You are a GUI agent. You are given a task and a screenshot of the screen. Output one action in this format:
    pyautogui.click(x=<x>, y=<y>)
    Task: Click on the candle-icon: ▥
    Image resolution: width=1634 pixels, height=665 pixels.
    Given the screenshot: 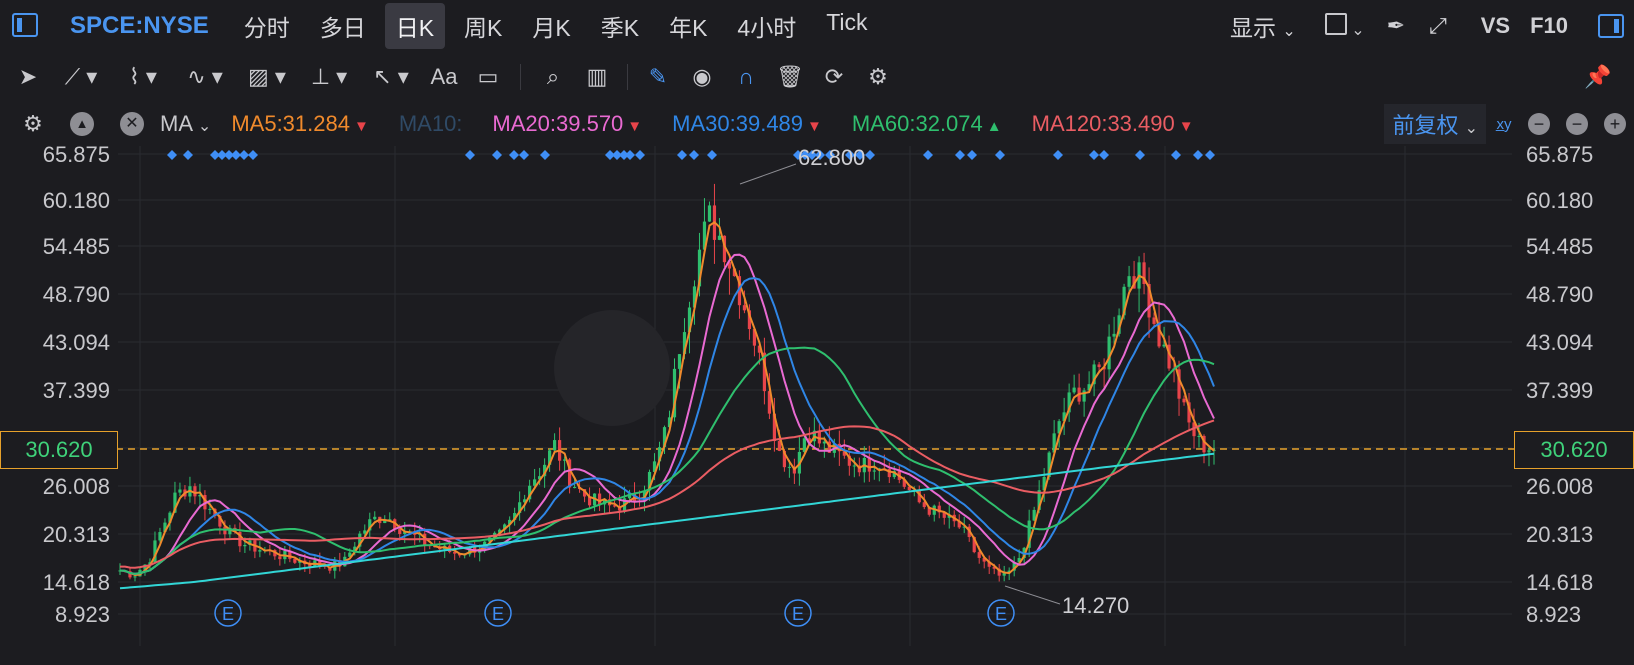 What is the action you would take?
    pyautogui.click(x=597, y=77)
    